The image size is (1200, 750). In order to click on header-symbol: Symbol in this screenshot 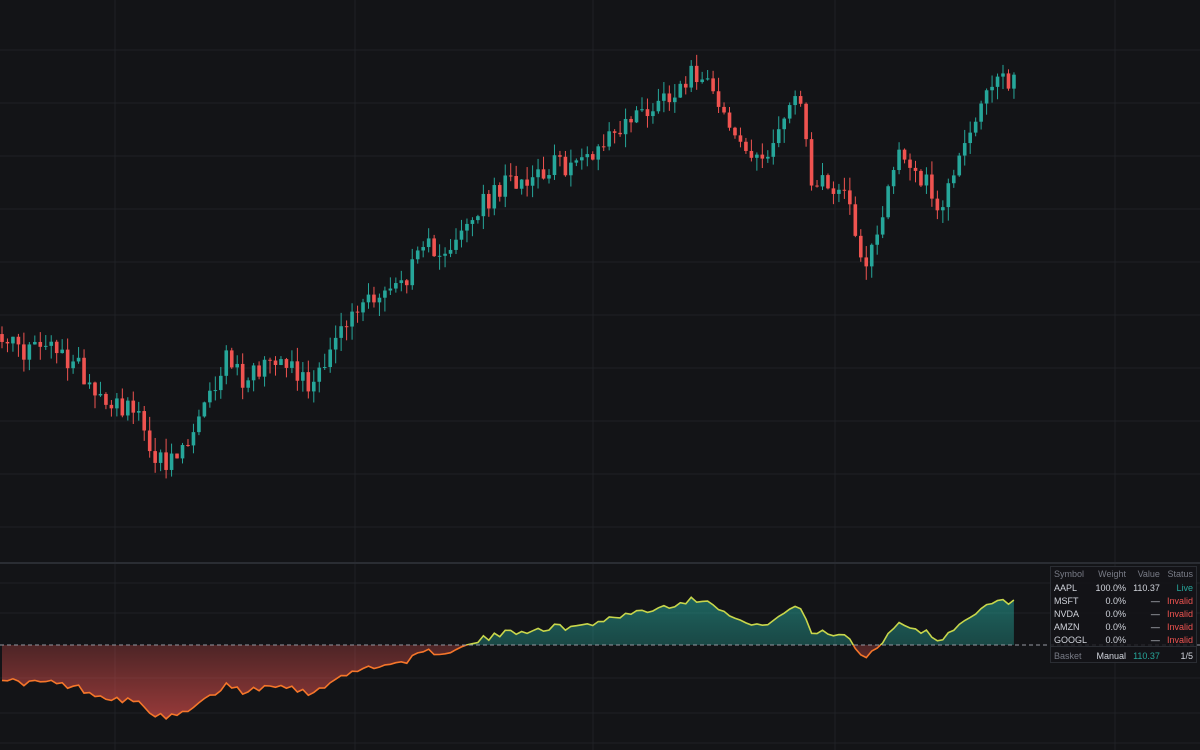, I will do `click(1069, 574)`.